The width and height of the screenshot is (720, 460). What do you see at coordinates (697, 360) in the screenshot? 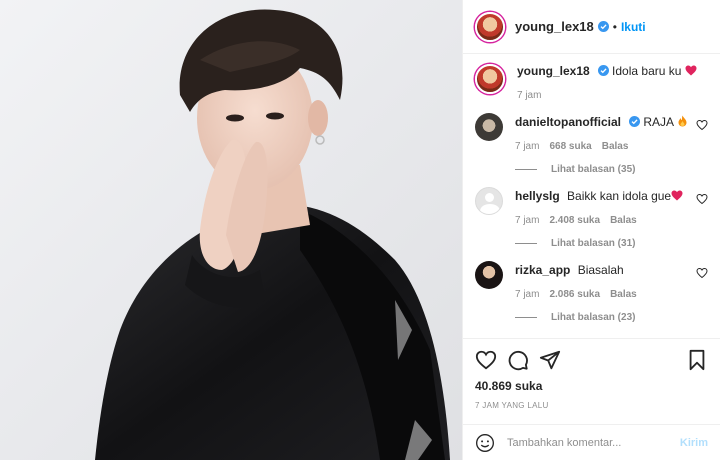
I see `bookmark-icon` at bounding box center [697, 360].